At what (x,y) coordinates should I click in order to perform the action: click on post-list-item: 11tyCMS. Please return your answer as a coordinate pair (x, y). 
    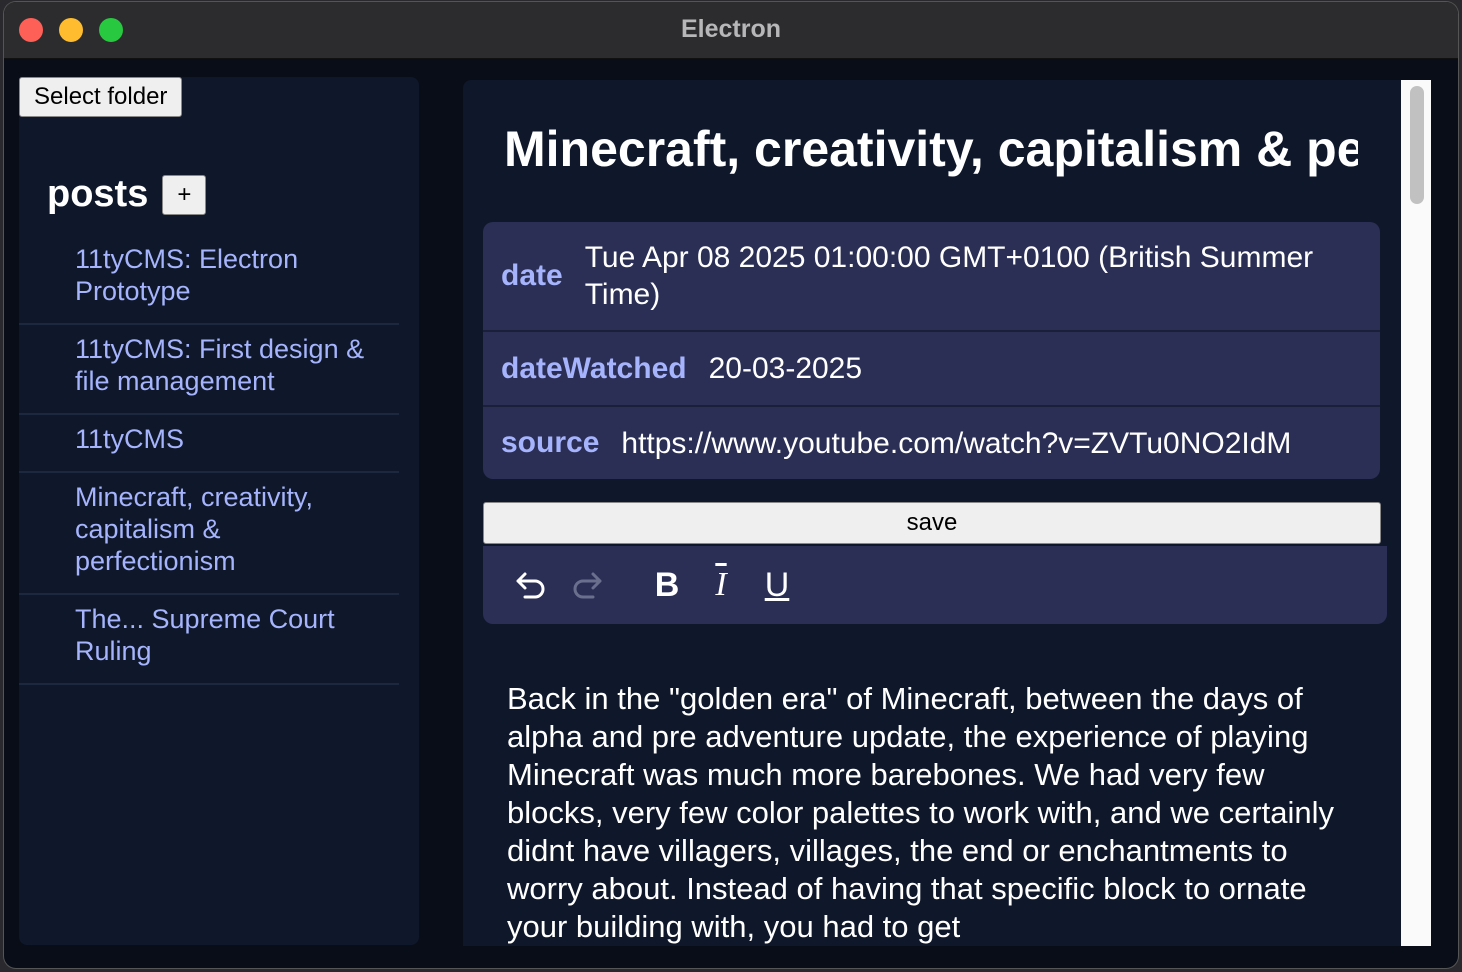
    Looking at the image, I should click on (209, 444).